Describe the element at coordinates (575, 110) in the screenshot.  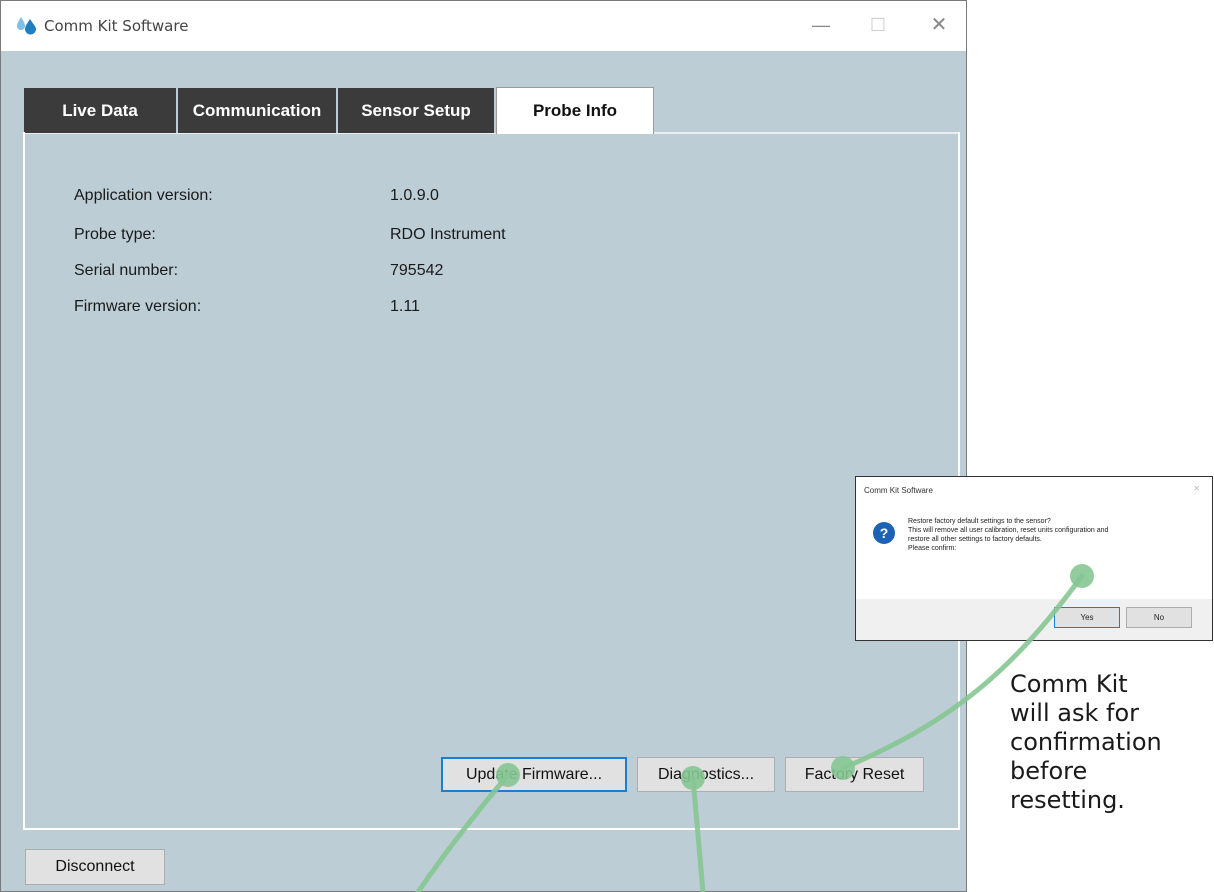
I see `tab-probe-info: Probe Info` at that location.